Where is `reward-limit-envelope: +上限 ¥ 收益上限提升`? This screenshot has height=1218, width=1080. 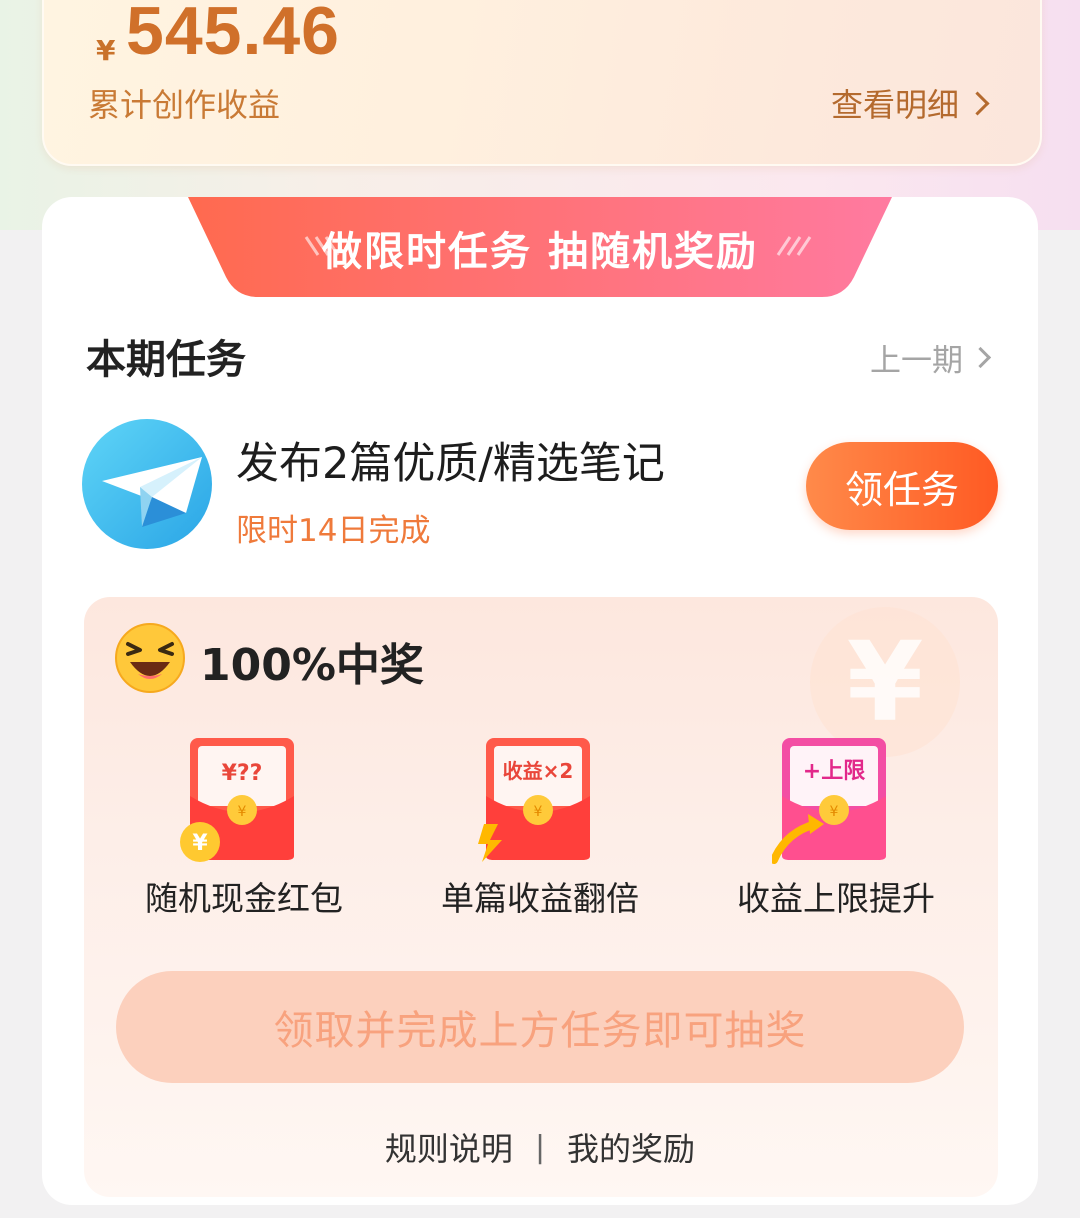
reward-limit-envelope: +上限 ¥ 收益上限提升 is located at coordinates (836, 832).